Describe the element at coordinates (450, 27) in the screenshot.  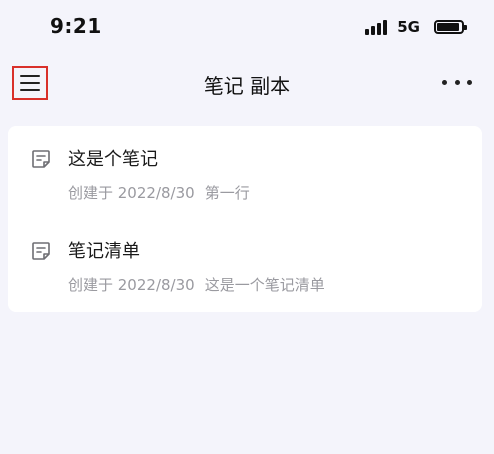
I see `battery-icon` at that location.